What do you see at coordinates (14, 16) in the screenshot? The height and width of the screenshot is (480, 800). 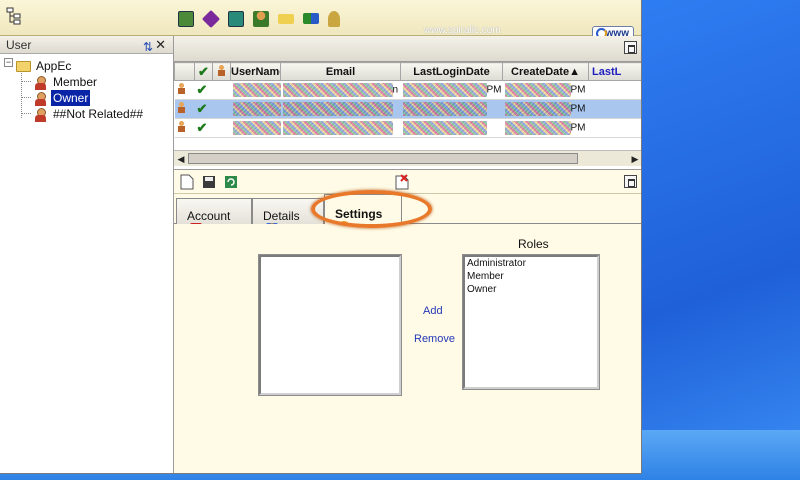 I see `tree-structure-icon` at bounding box center [14, 16].